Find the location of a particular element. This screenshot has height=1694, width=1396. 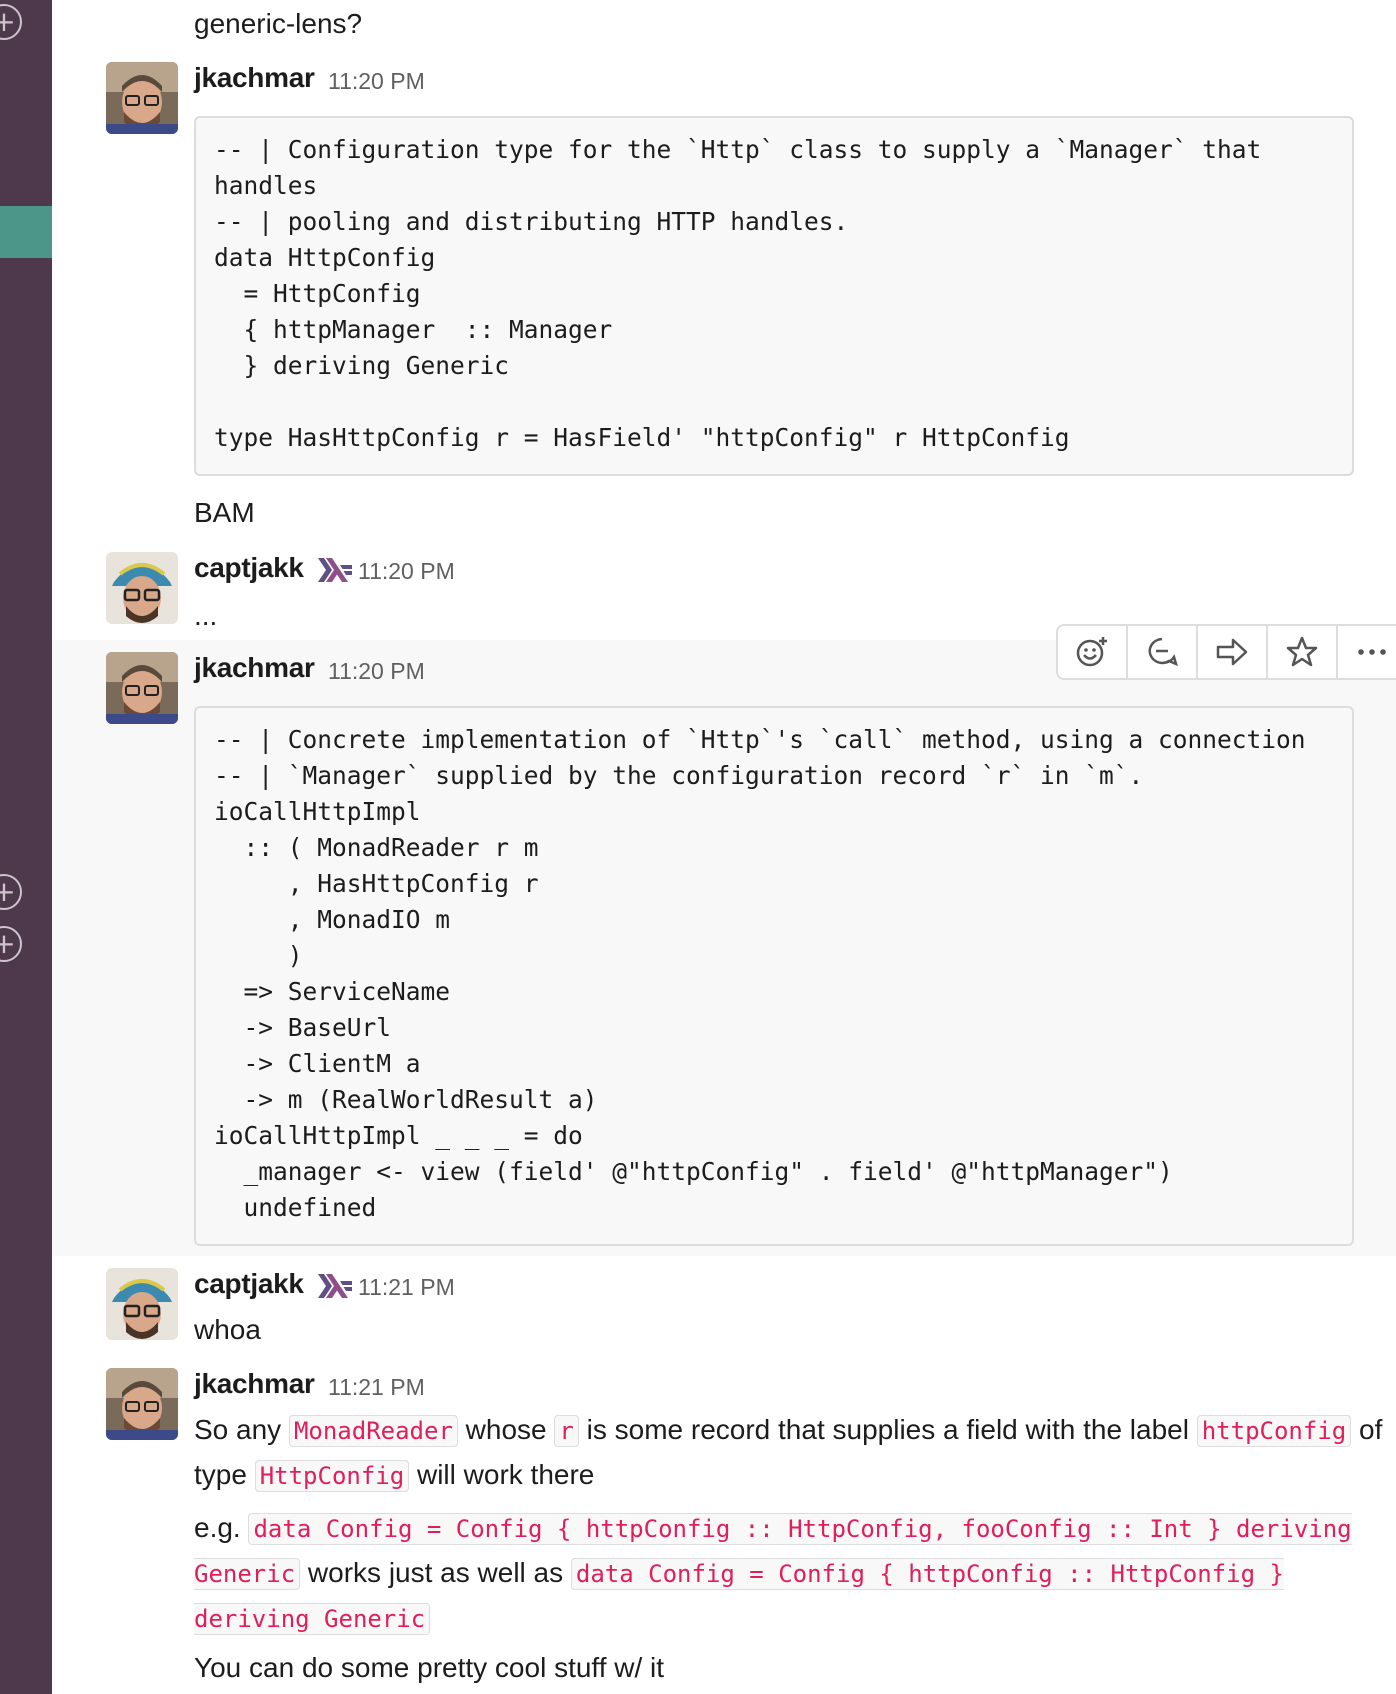

message-actions-toolbar is located at coordinates (1226, 652).